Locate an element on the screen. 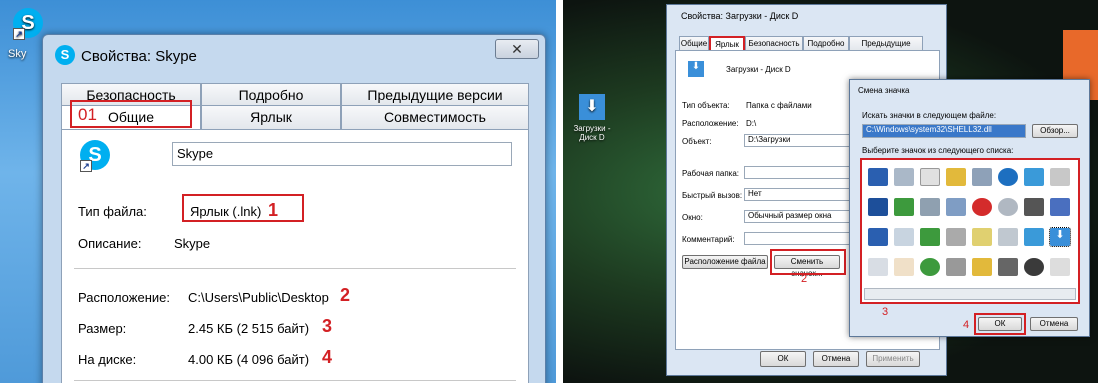 Image resolution: width=1098 pixels, height=383 pixels. highlight-file-type is located at coordinates (243, 208).